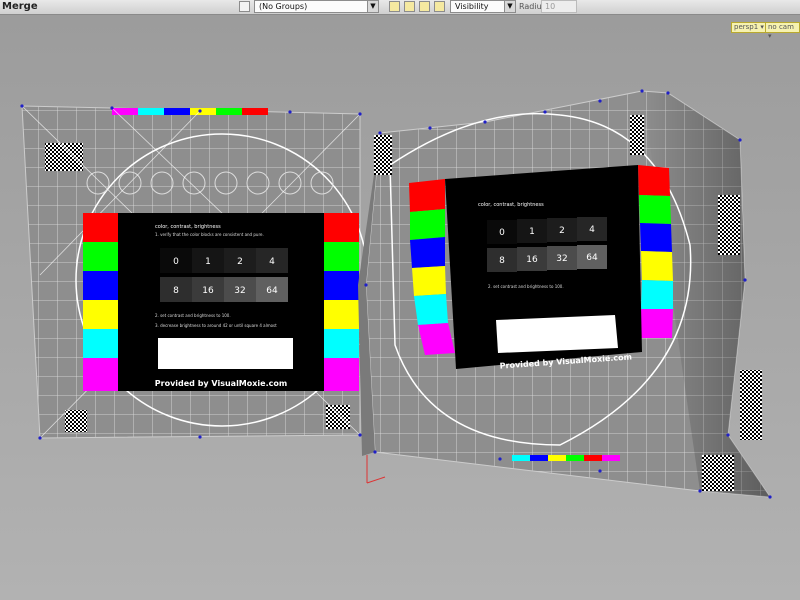  What do you see at coordinates (376, 469) in the screenshot?
I see `axis-gizmo` at bounding box center [376, 469].